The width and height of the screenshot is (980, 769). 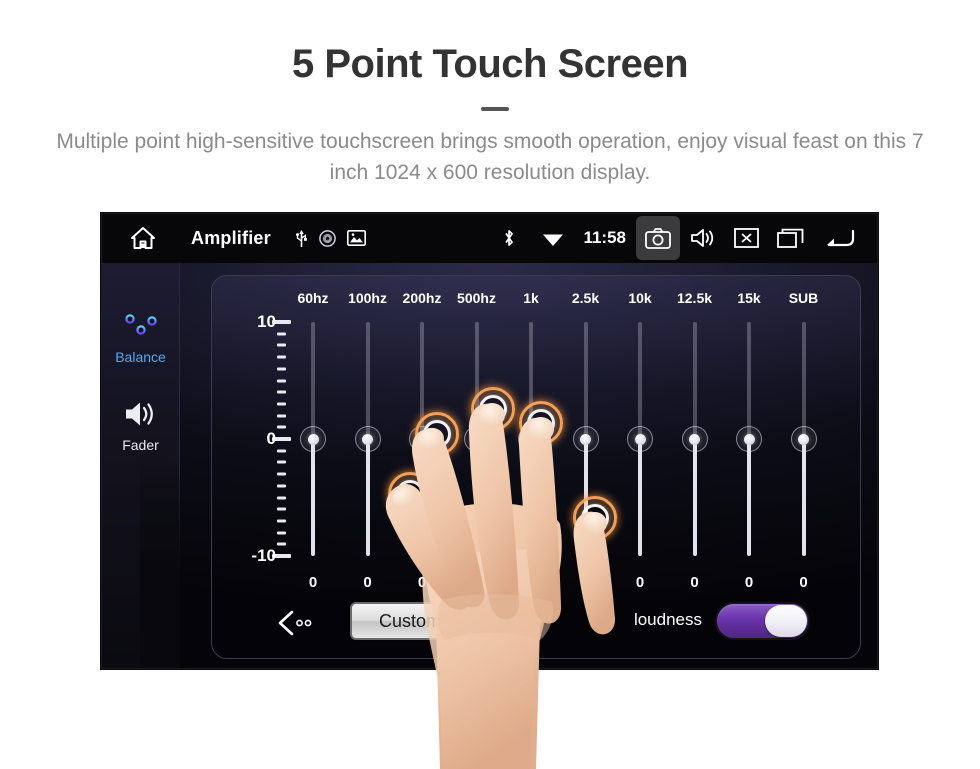 What do you see at coordinates (790, 238) in the screenshot?
I see `recents-icon` at bounding box center [790, 238].